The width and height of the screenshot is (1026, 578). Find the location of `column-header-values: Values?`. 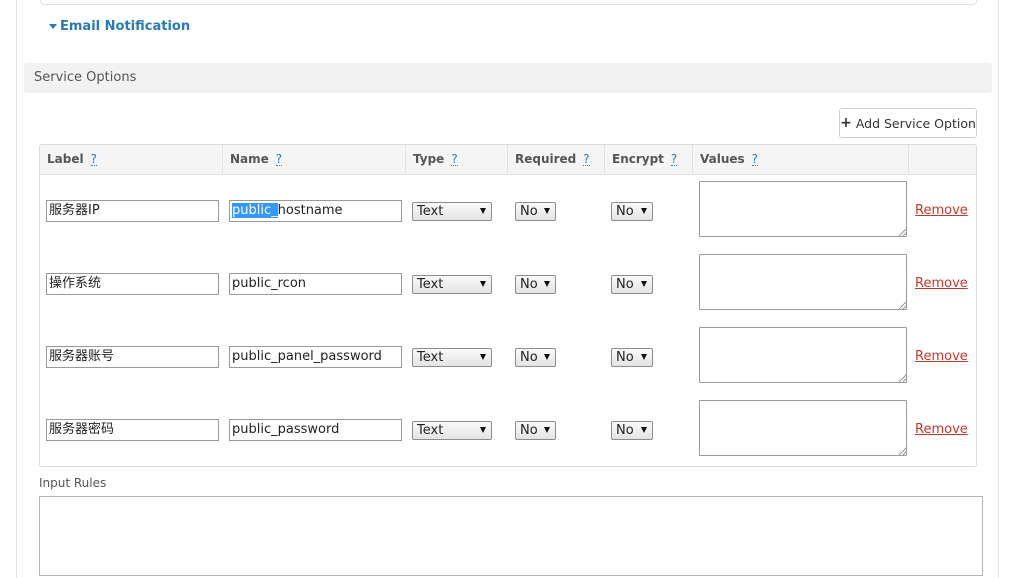

column-header-values: Values? is located at coordinates (801, 160).